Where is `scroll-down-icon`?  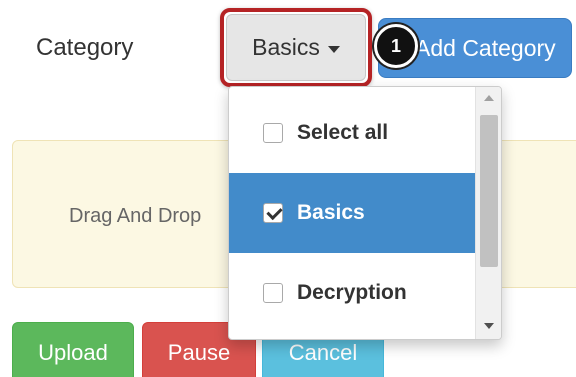 scroll-down-icon is located at coordinates (489, 326).